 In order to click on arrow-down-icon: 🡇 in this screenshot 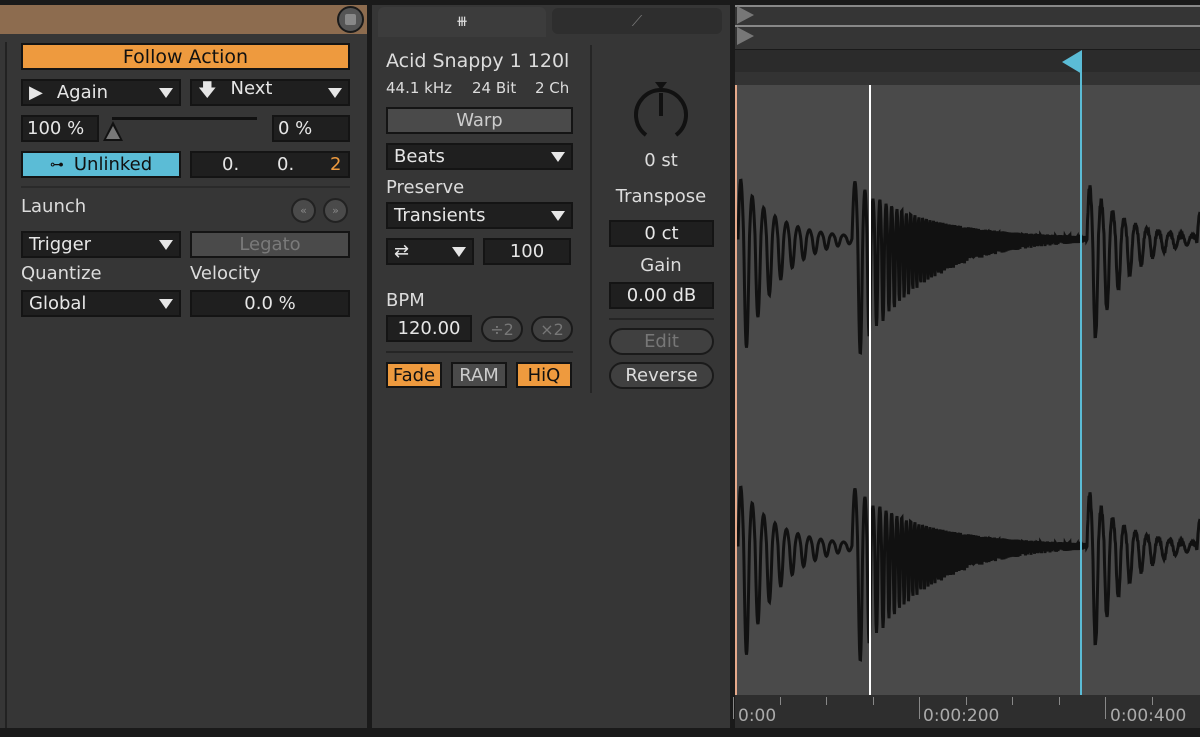, I will do `click(207, 90)`.